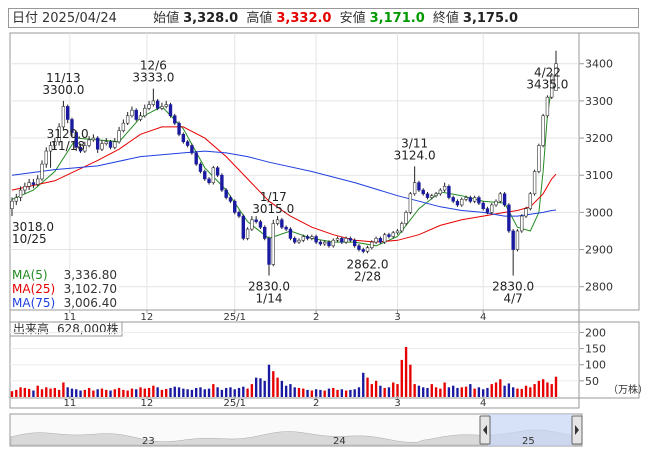 The width and height of the screenshot is (653, 470). What do you see at coordinates (316, 317) in the screenshot?
I see `month-label: 2` at bounding box center [316, 317].